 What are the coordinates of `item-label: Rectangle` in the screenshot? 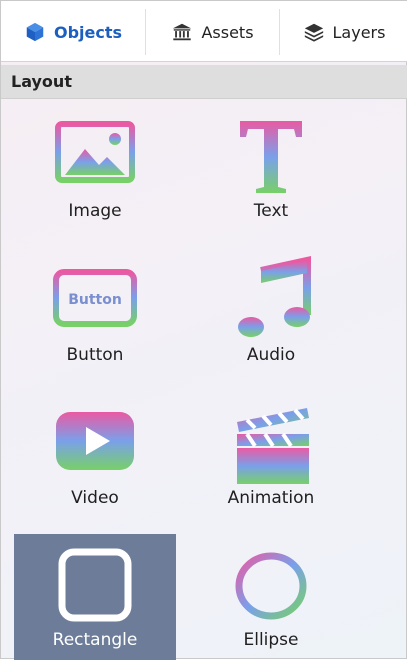 It's located at (95, 640).